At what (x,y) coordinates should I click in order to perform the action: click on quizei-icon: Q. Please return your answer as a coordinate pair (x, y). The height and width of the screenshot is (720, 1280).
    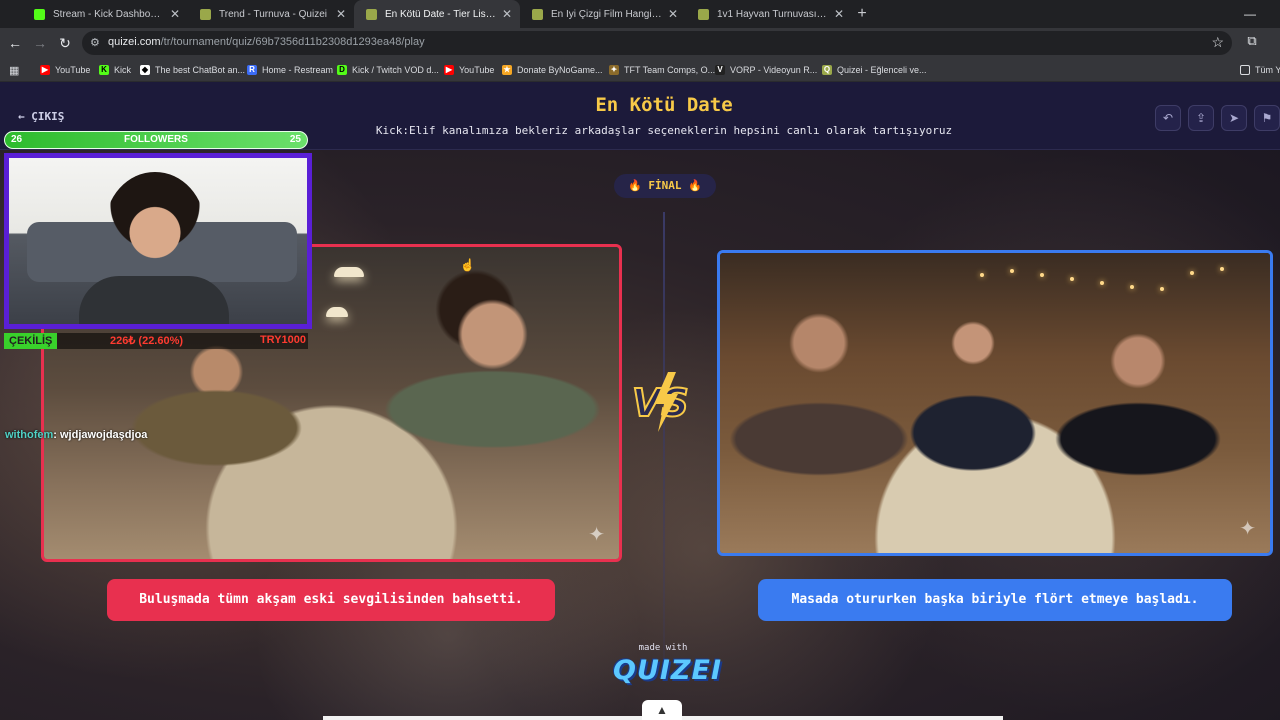
    Looking at the image, I should click on (827, 70).